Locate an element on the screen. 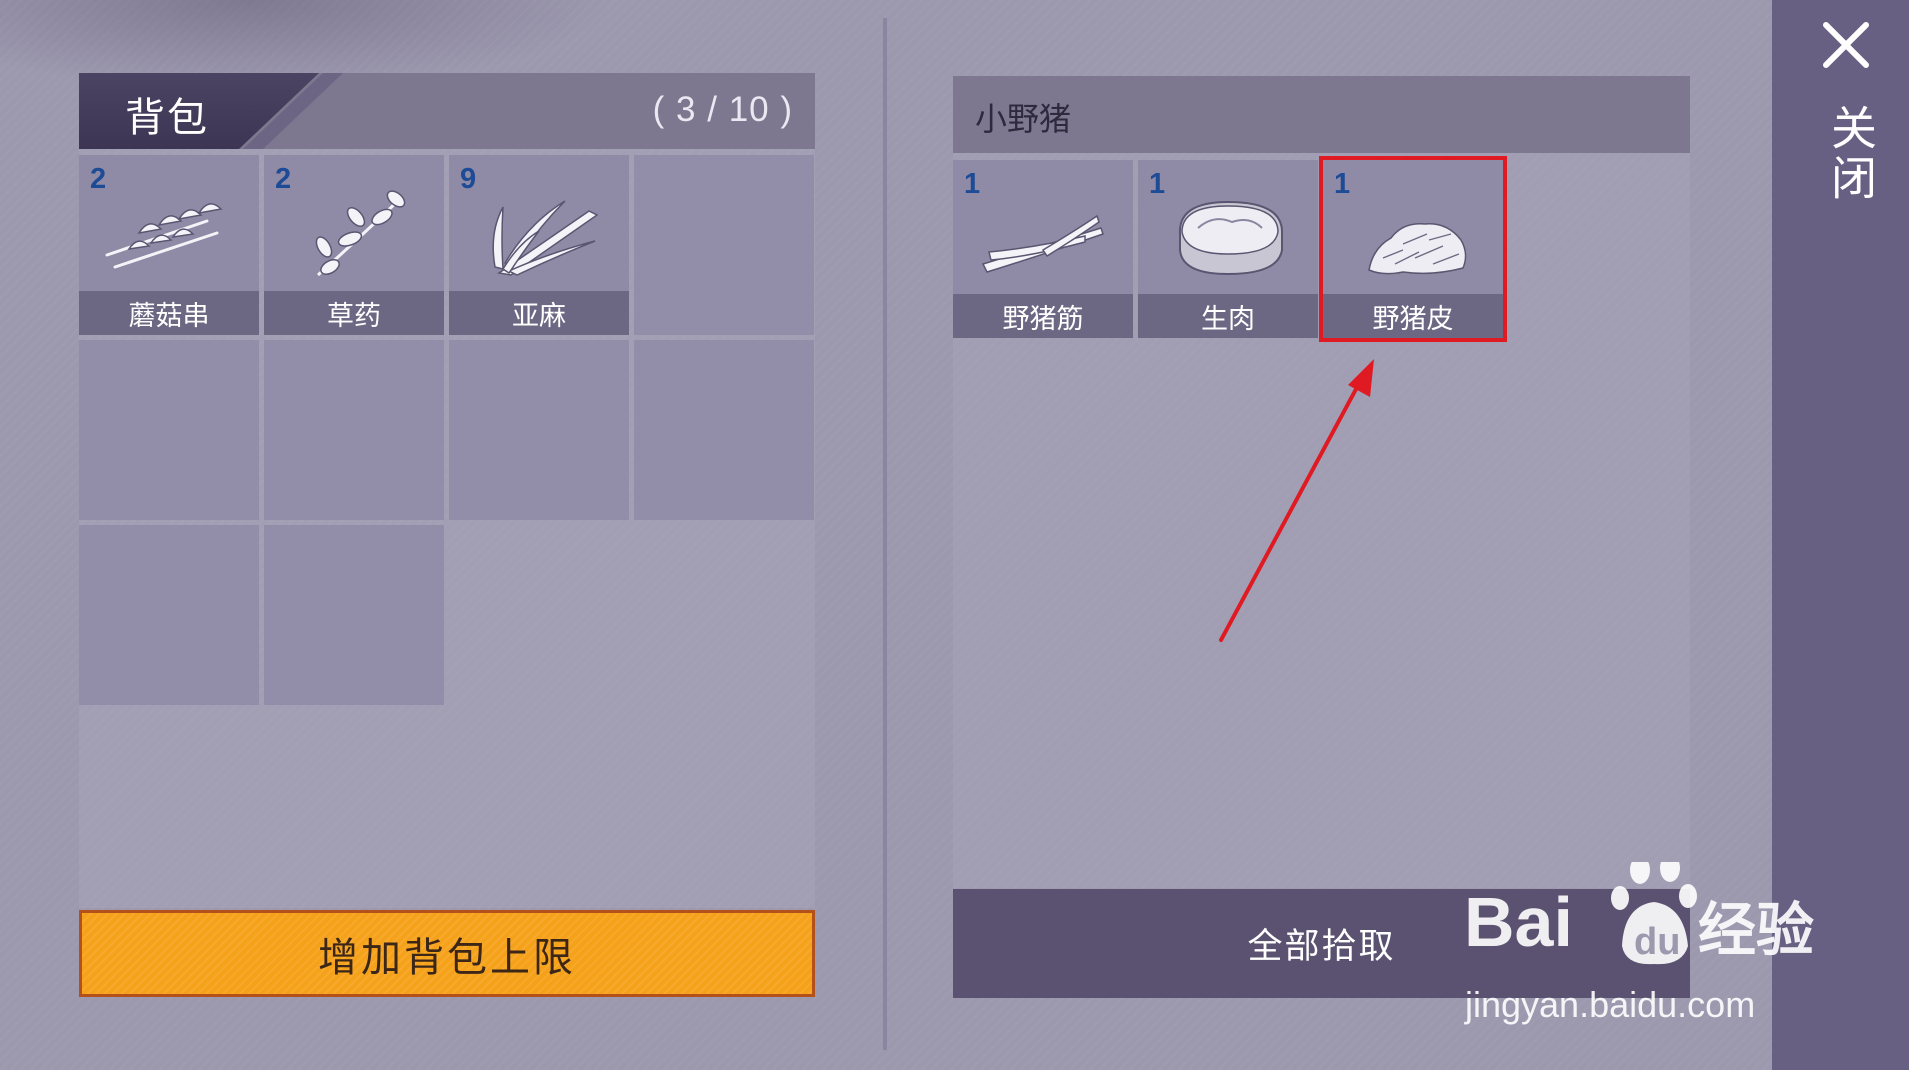  close-label: 关闭 is located at coordinates (1851, 154).